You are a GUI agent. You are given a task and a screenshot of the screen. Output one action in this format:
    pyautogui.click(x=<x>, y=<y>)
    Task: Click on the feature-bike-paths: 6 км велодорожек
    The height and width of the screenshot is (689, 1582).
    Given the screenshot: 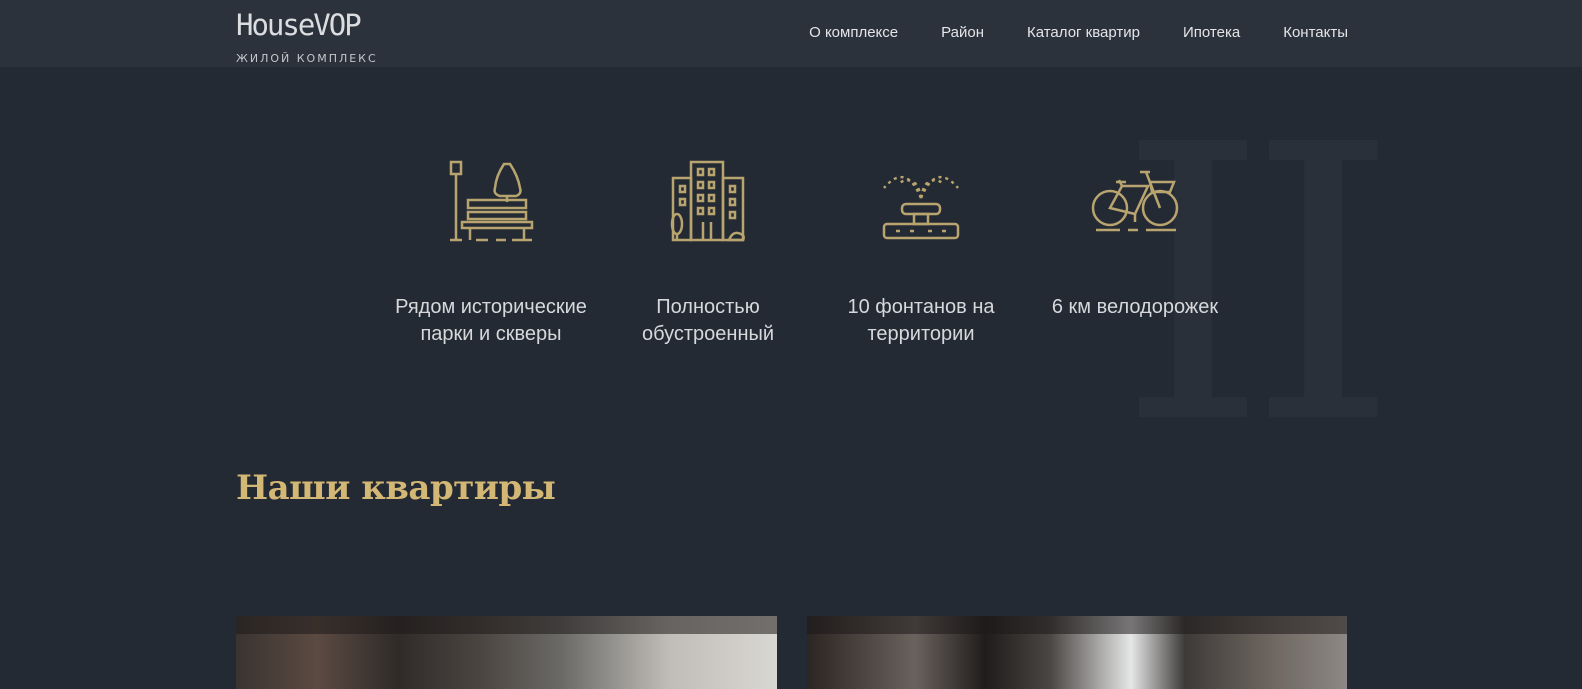 What is the action you would take?
    pyautogui.click(x=1135, y=239)
    